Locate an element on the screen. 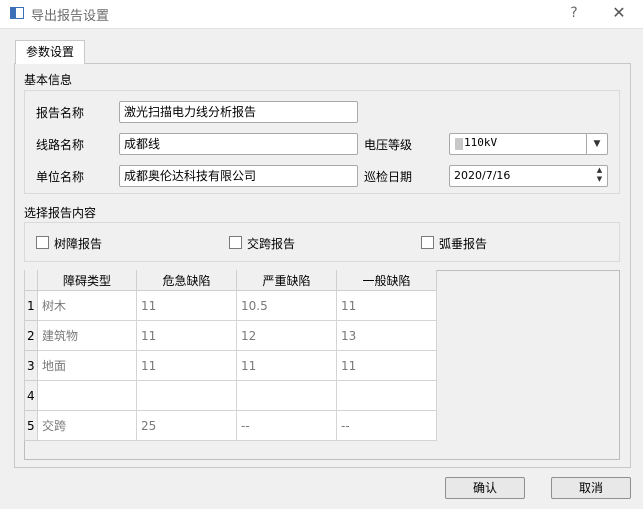 This screenshot has height=509, width=643. table-cell: 树木 is located at coordinates (87, 305).